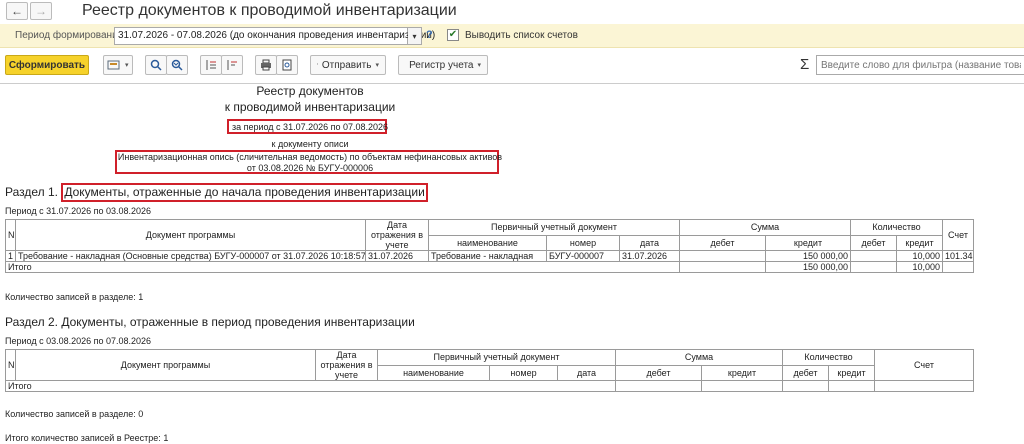  Describe the element at coordinates (310, 107) in the screenshot. I see `report-title-line2: к проводимой инвентаризации` at that location.